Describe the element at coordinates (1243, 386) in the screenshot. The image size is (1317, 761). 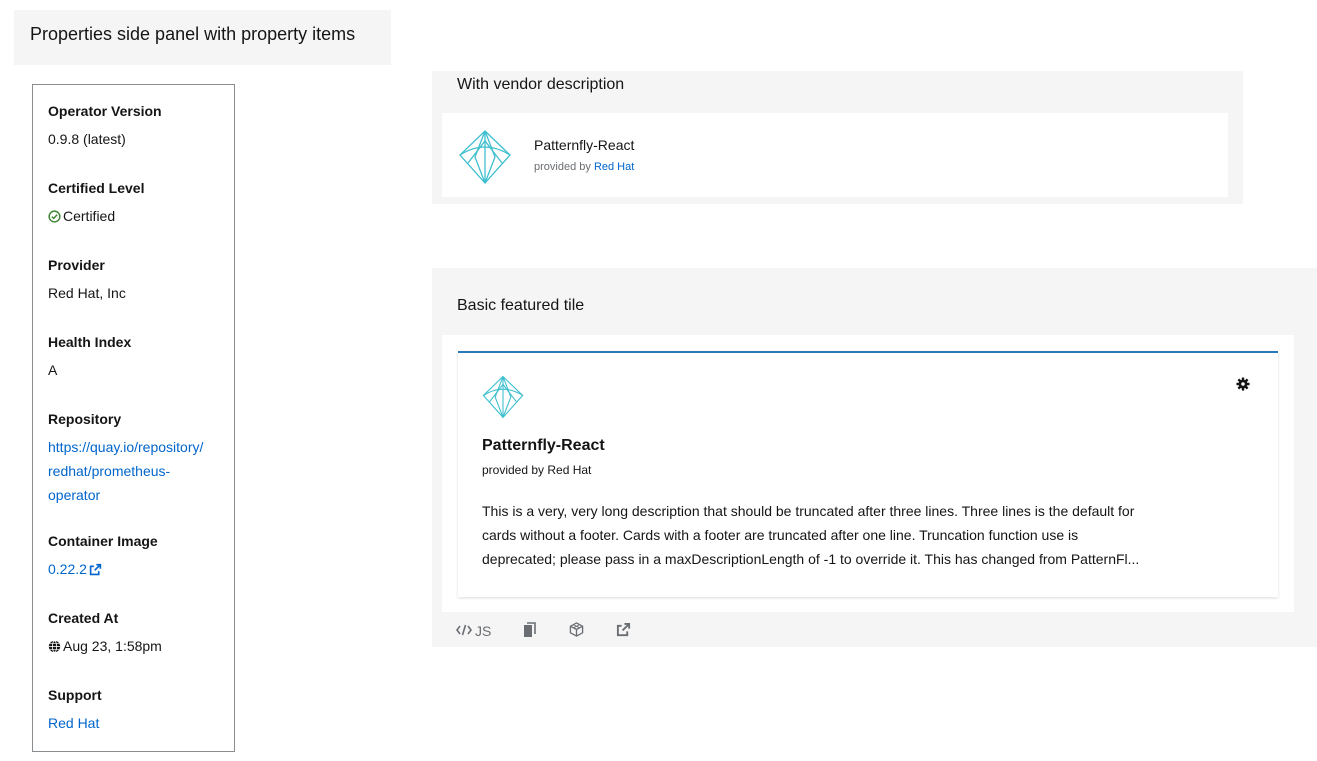
I see `gear-icon` at that location.